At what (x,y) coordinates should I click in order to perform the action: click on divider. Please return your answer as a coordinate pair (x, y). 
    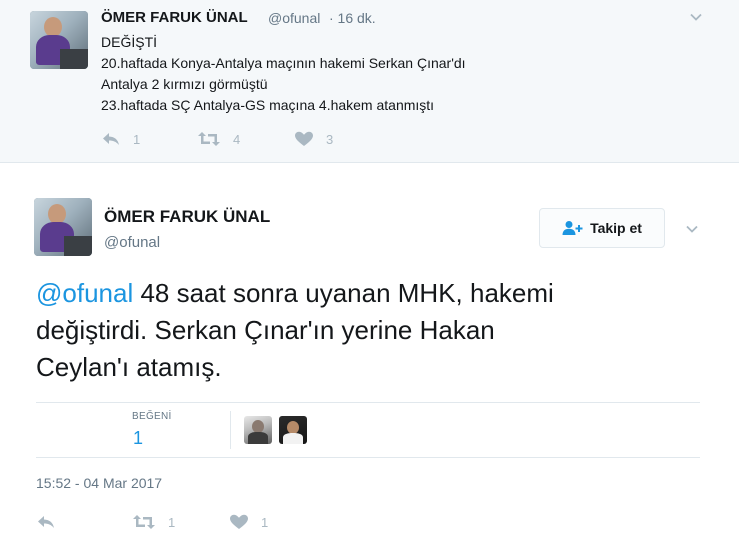
    Looking at the image, I should click on (230, 430).